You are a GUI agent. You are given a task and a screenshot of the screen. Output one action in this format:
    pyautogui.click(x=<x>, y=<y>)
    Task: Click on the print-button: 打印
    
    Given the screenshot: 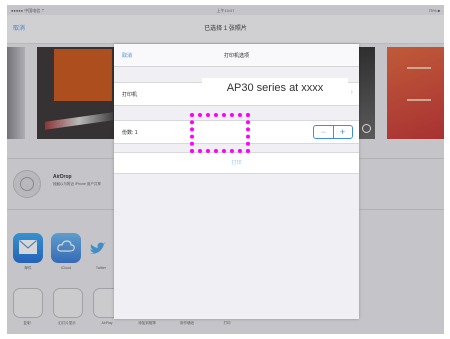 What is the action you would take?
    pyautogui.click(x=236, y=162)
    